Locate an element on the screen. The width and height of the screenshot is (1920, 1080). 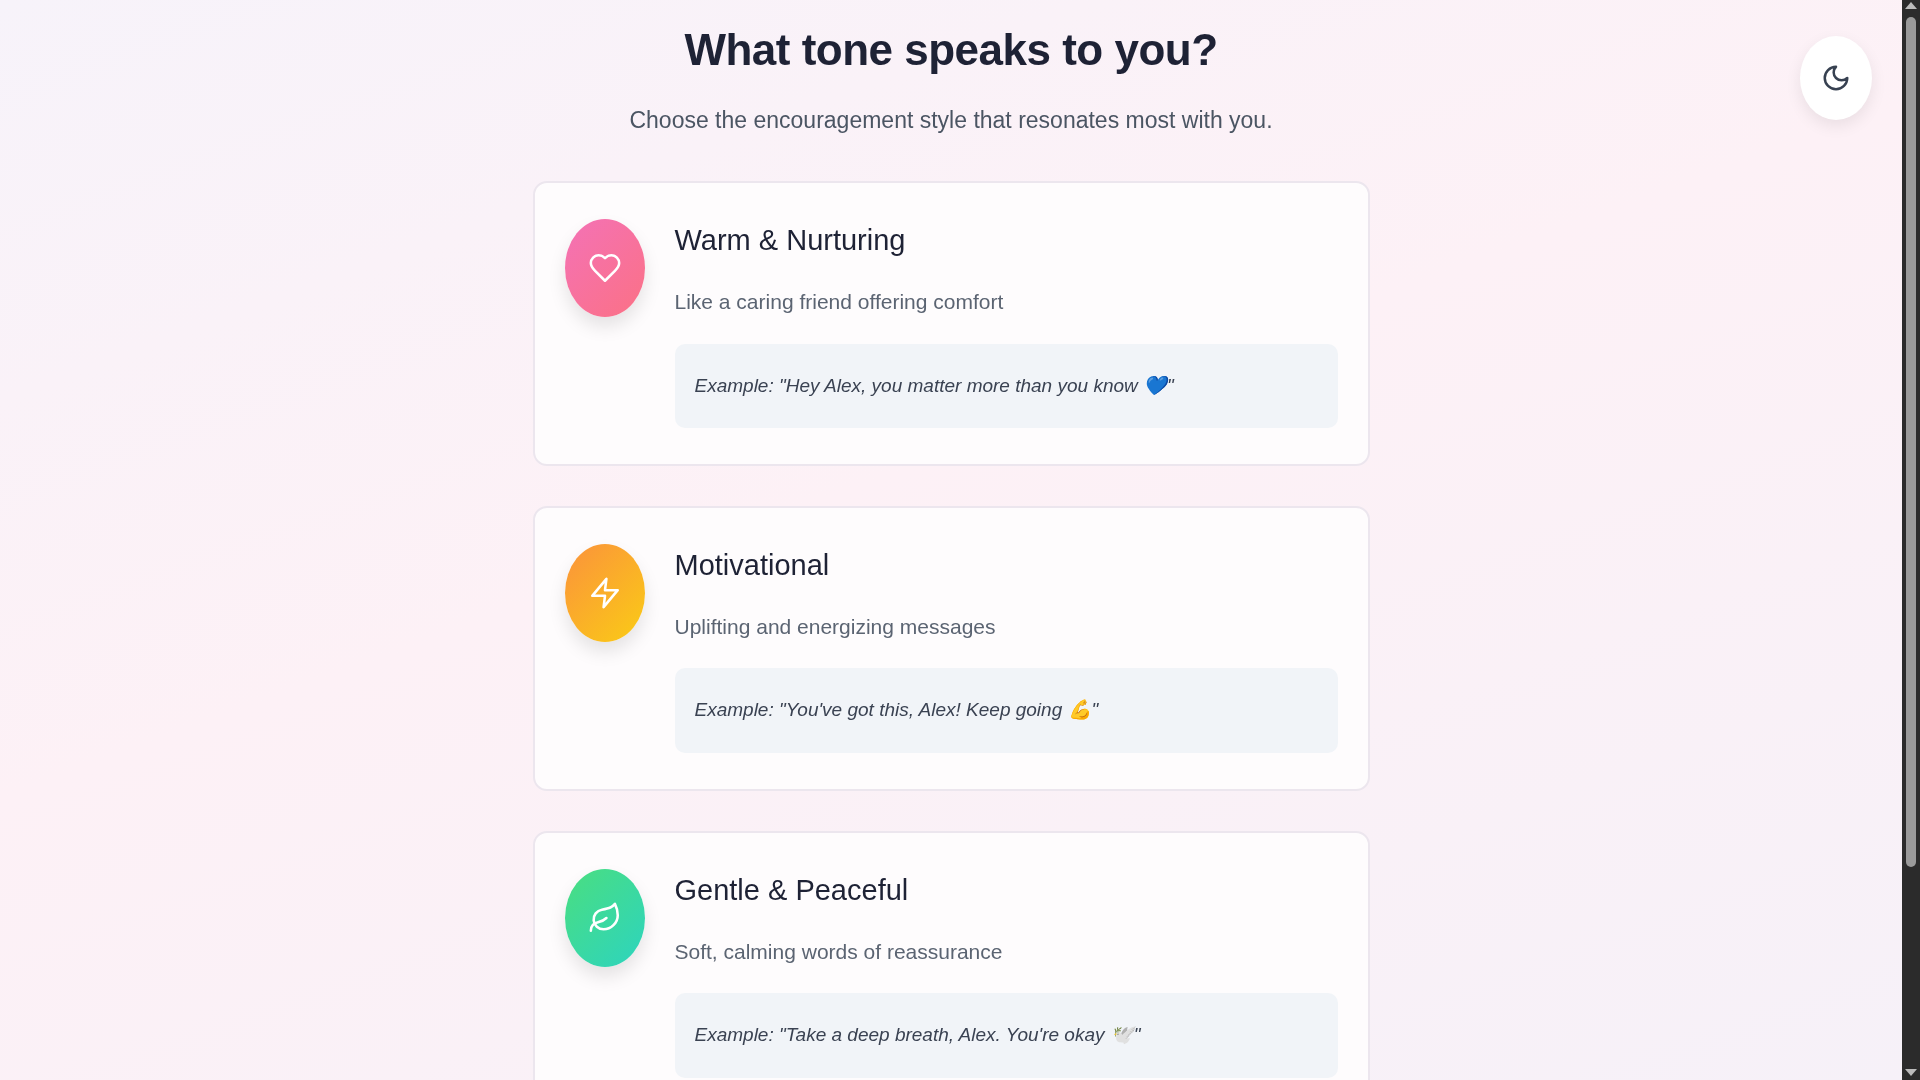
tone-description: Soft, calming words of reassurance is located at coordinates (839, 951).